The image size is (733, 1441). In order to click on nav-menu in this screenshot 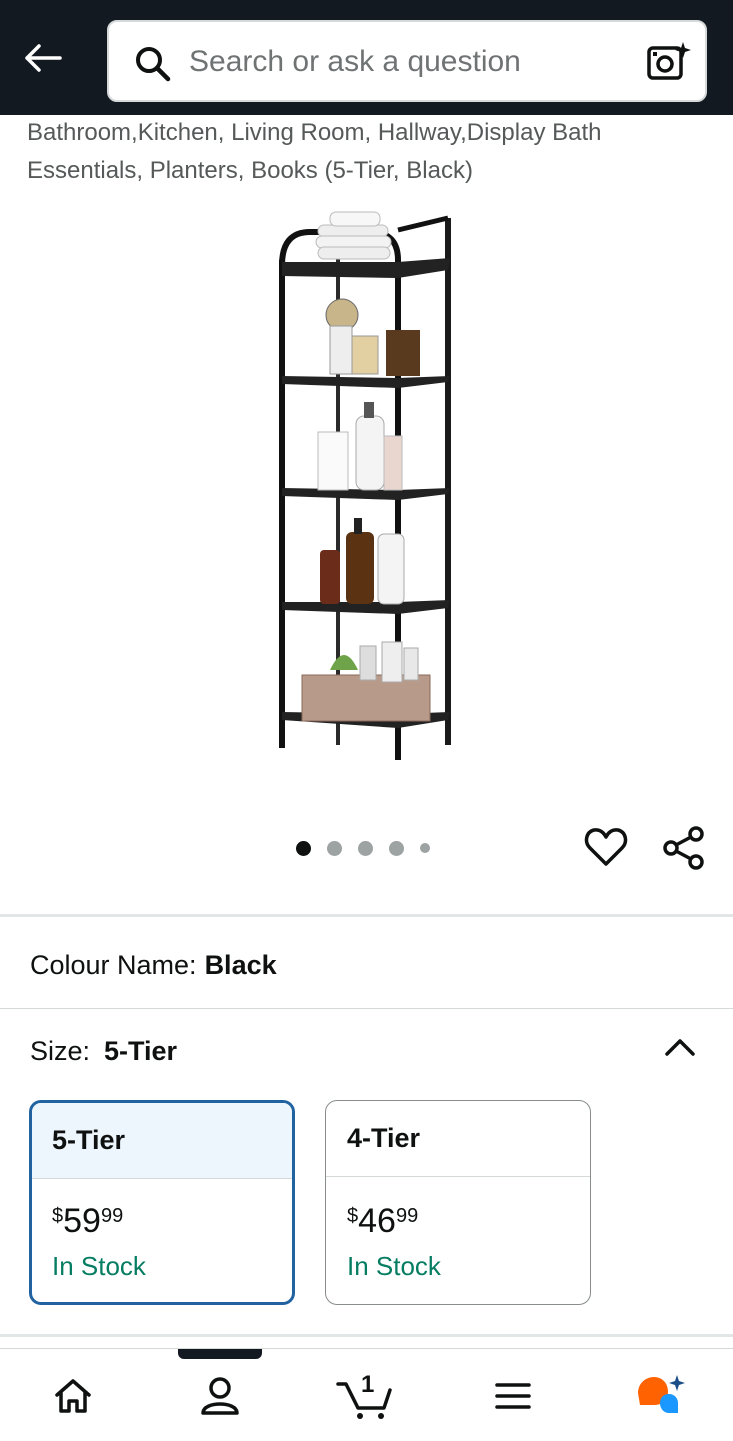, I will do `click(513, 1396)`.